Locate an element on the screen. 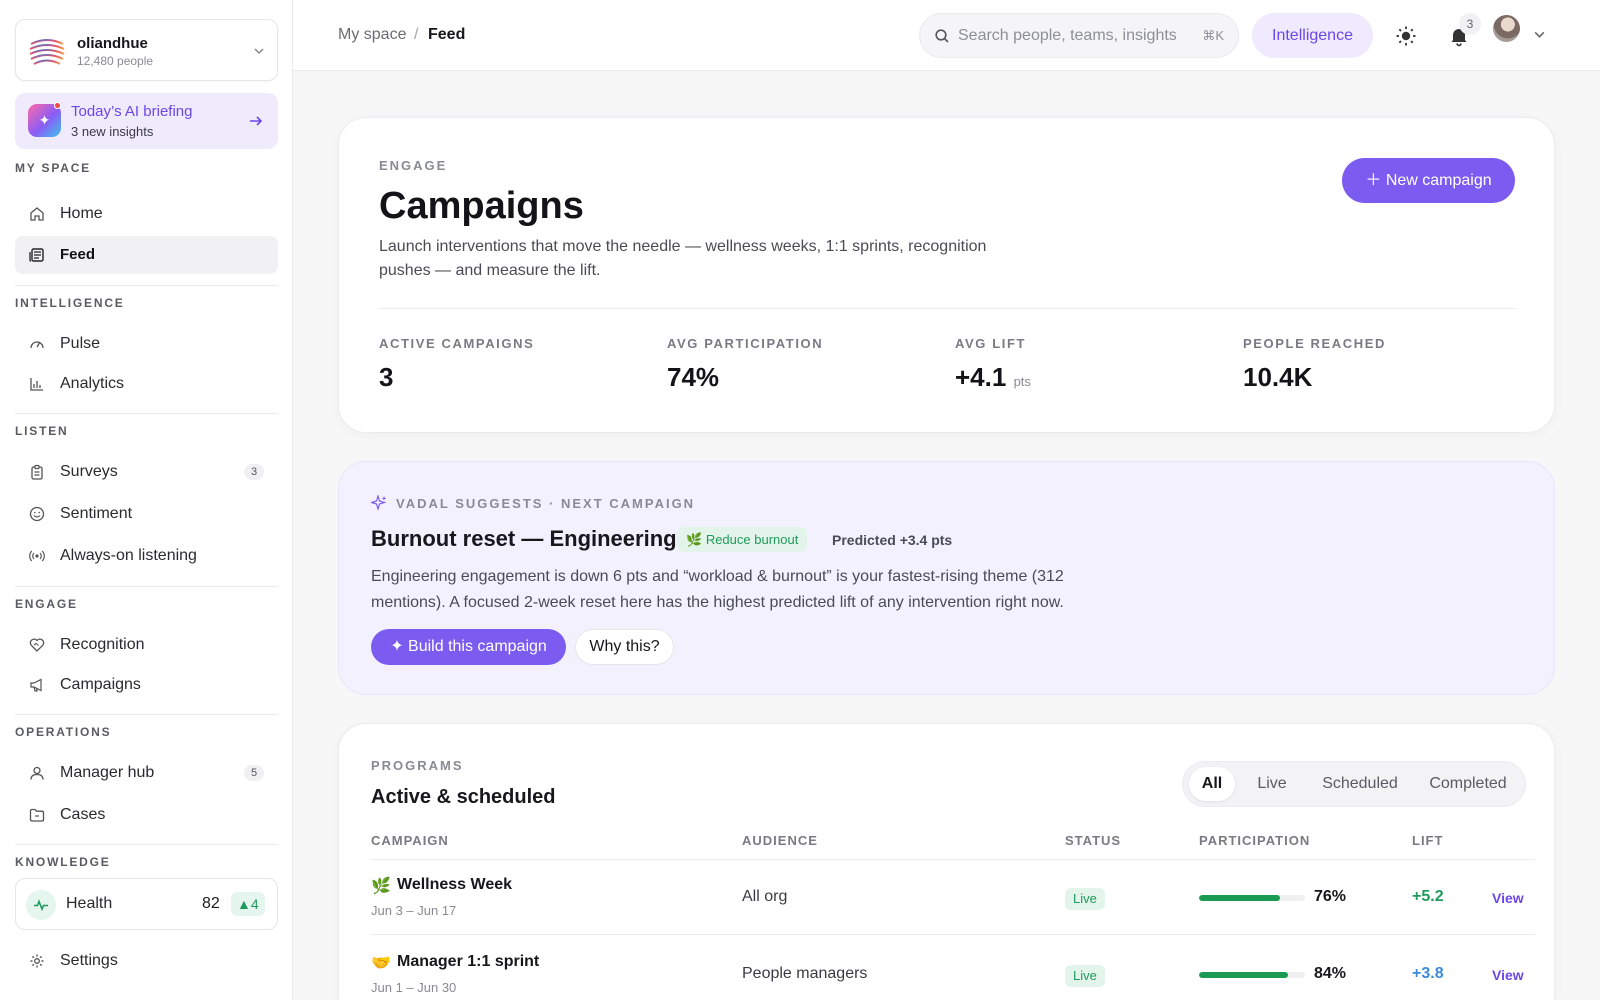 The height and width of the screenshot is (1000, 1600). tab-scheduled: Scheduled is located at coordinates (1360, 784).